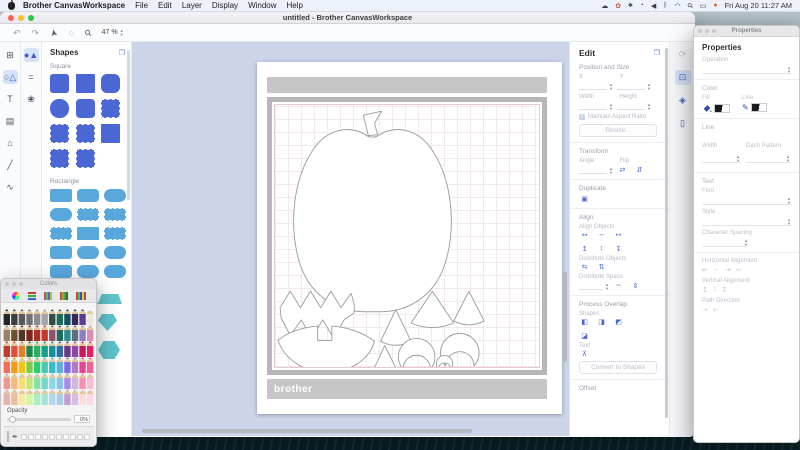  I want to click on shapes-category-icon: ●▲, so click(31, 55).